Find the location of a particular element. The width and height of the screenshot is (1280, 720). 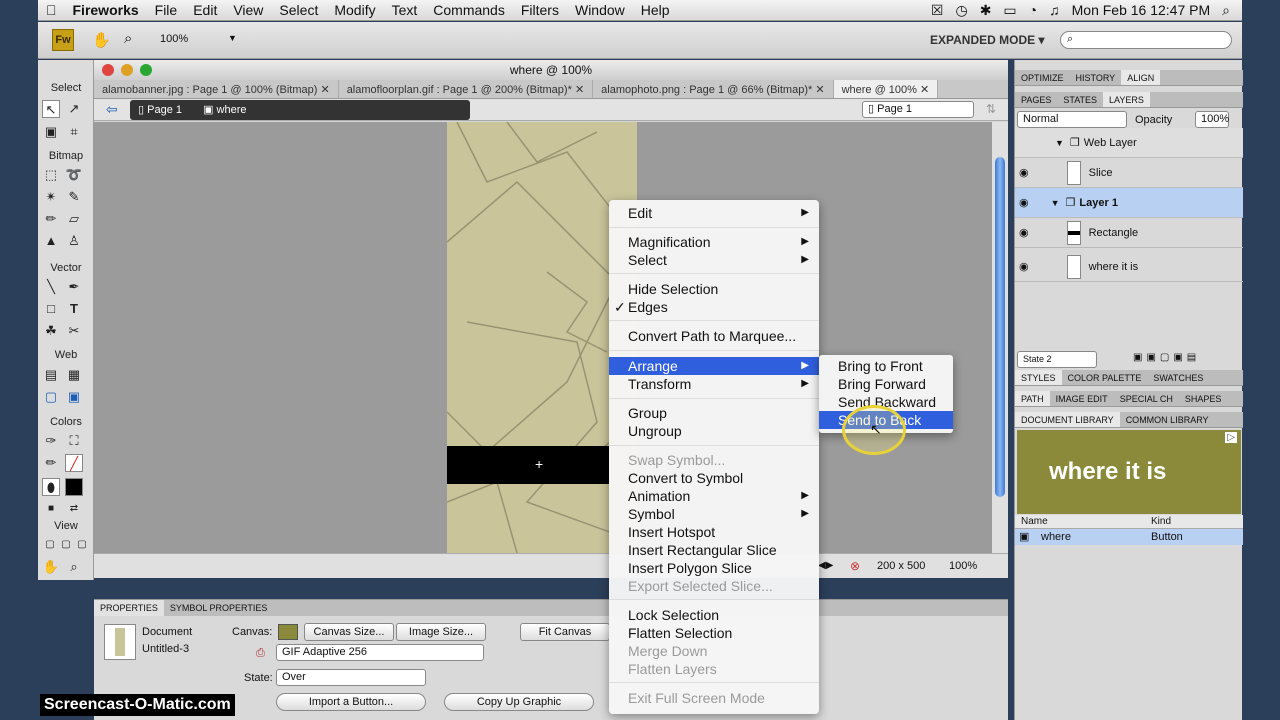

tab-where: where @ 100% ✕ is located at coordinates (886, 89).